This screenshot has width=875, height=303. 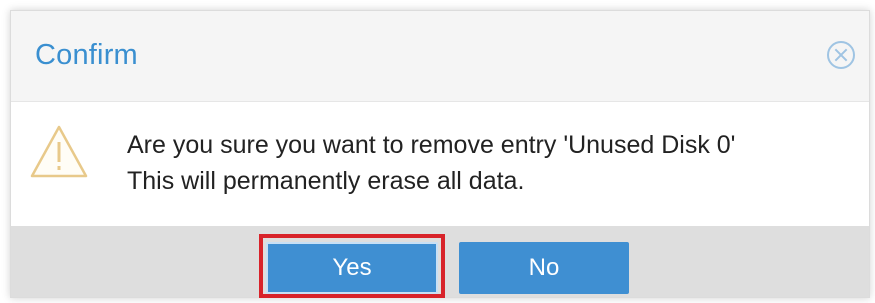 What do you see at coordinates (841, 55) in the screenshot?
I see `close-icon` at bounding box center [841, 55].